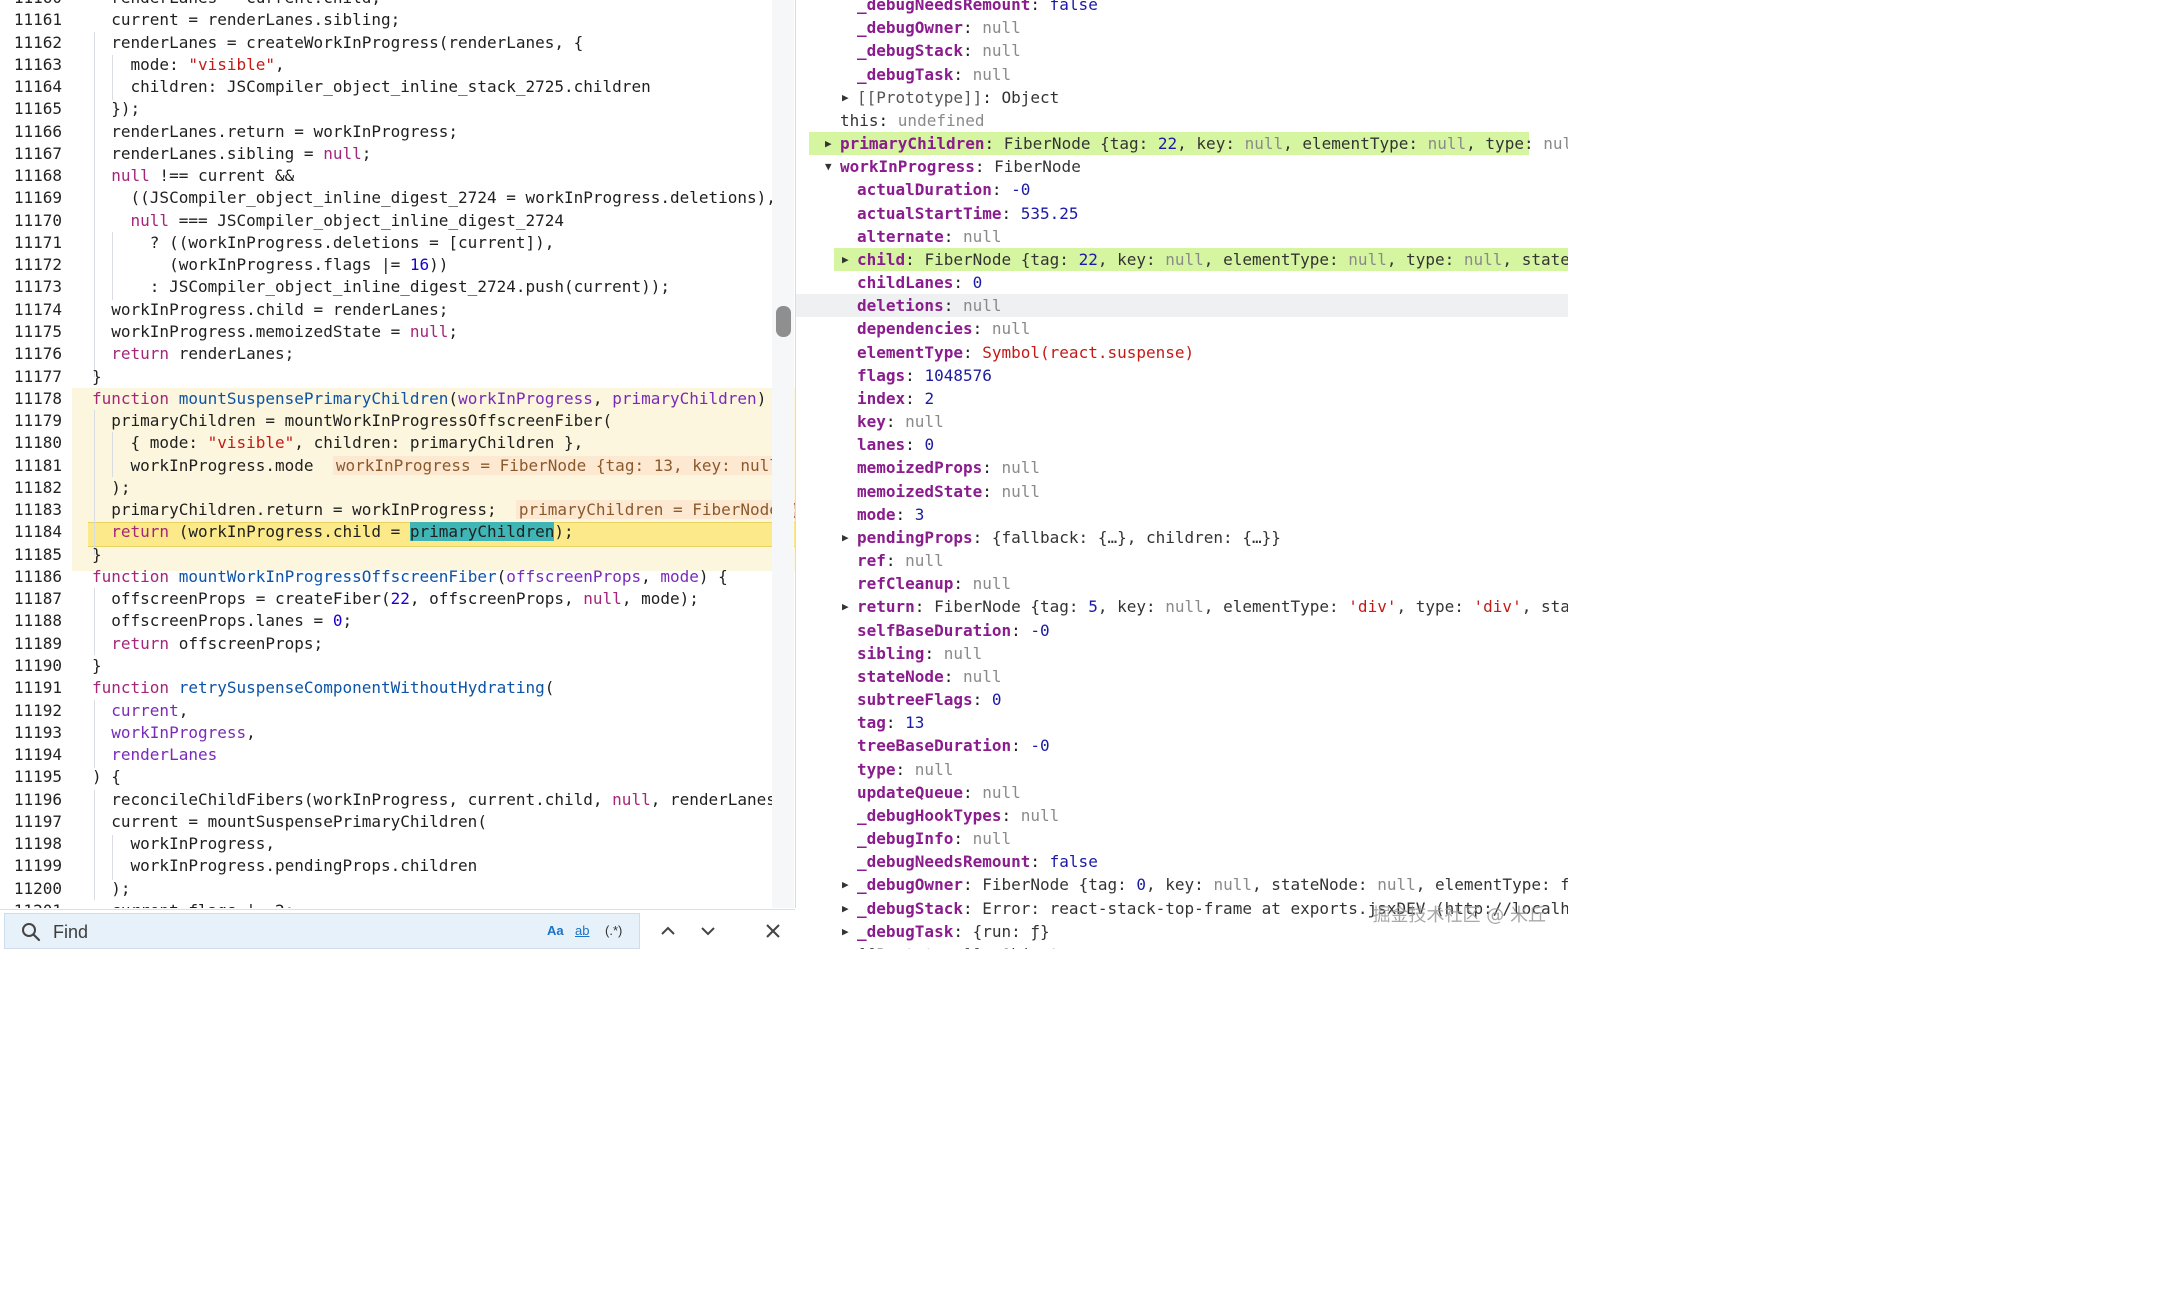 Image resolution: width=2170 pixels, height=1314 pixels. I want to click on line-number: 11197, so click(31, 822).